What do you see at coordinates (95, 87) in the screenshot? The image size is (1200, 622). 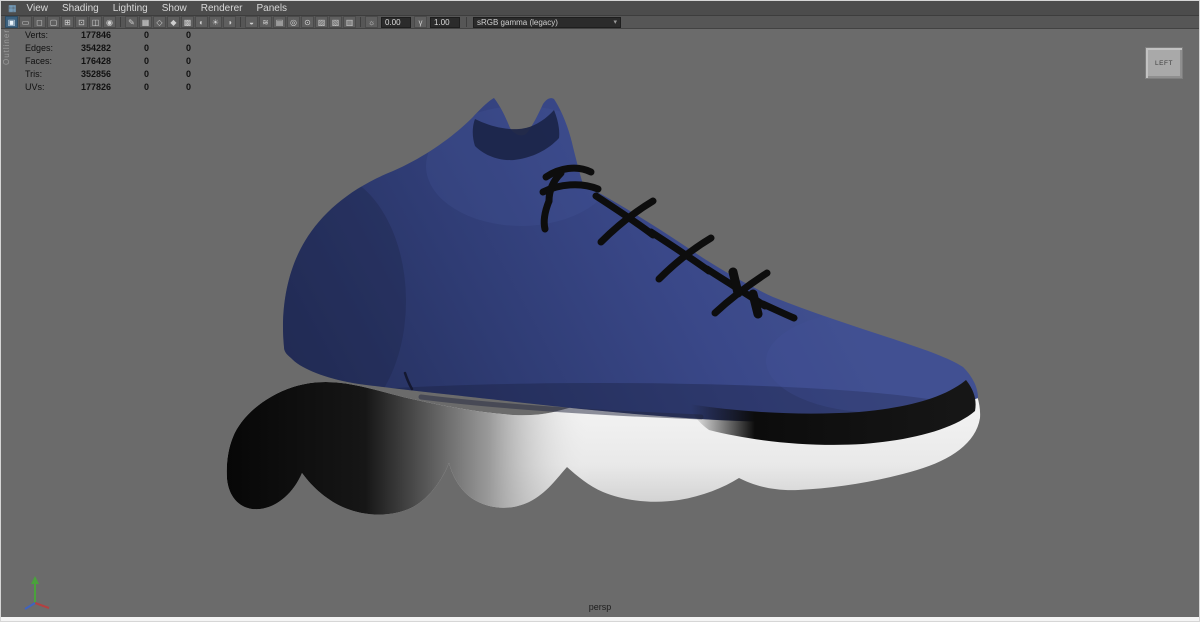 I see `hud-value: 177826` at bounding box center [95, 87].